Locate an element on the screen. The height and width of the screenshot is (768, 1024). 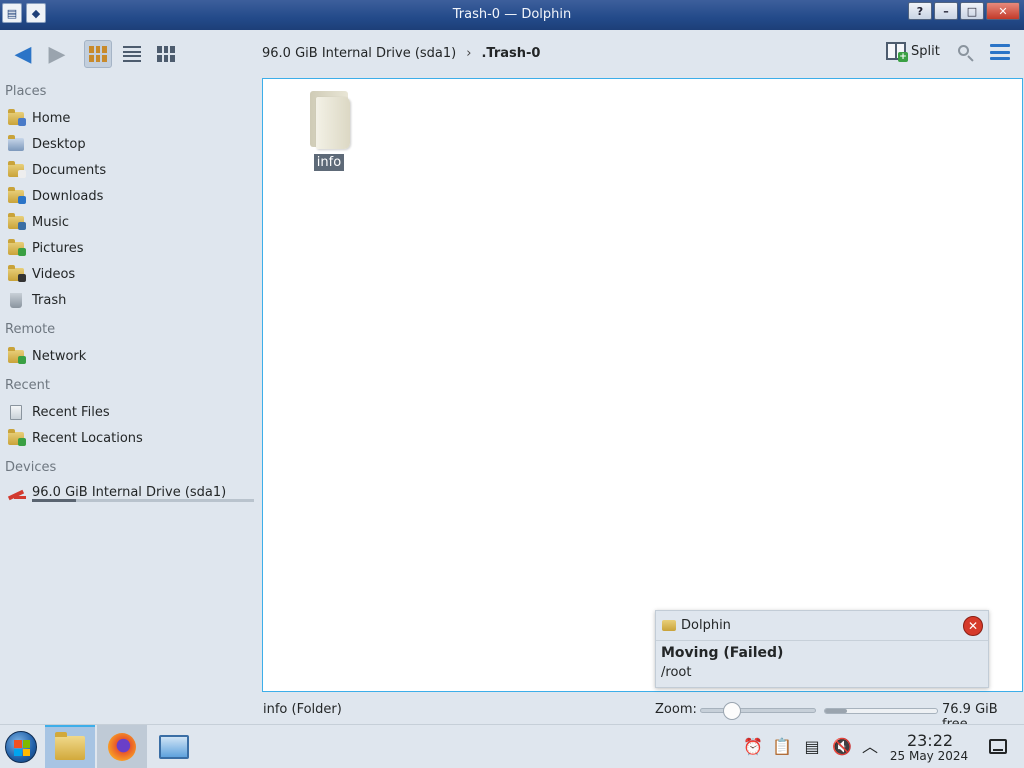
back-button: ◀ is located at coordinates (23, 54).